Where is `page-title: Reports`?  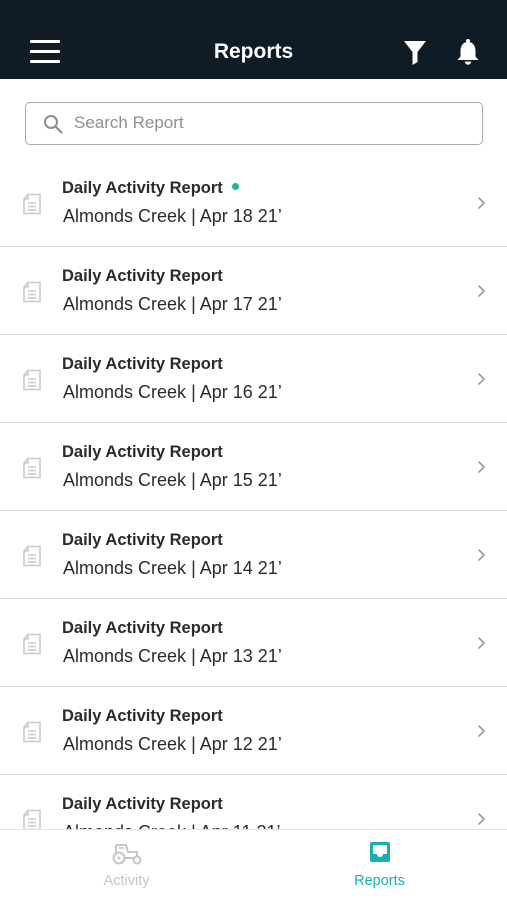 page-title: Reports is located at coordinates (253, 51).